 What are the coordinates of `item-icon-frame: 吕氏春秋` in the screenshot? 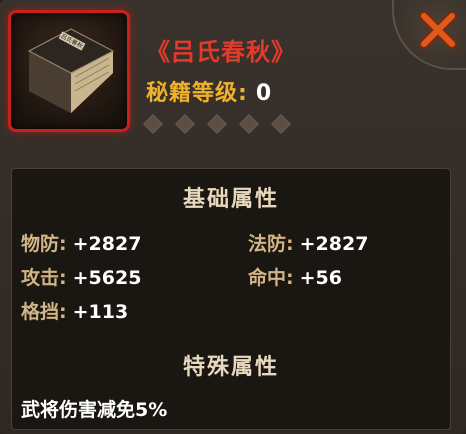 It's located at (69, 71).